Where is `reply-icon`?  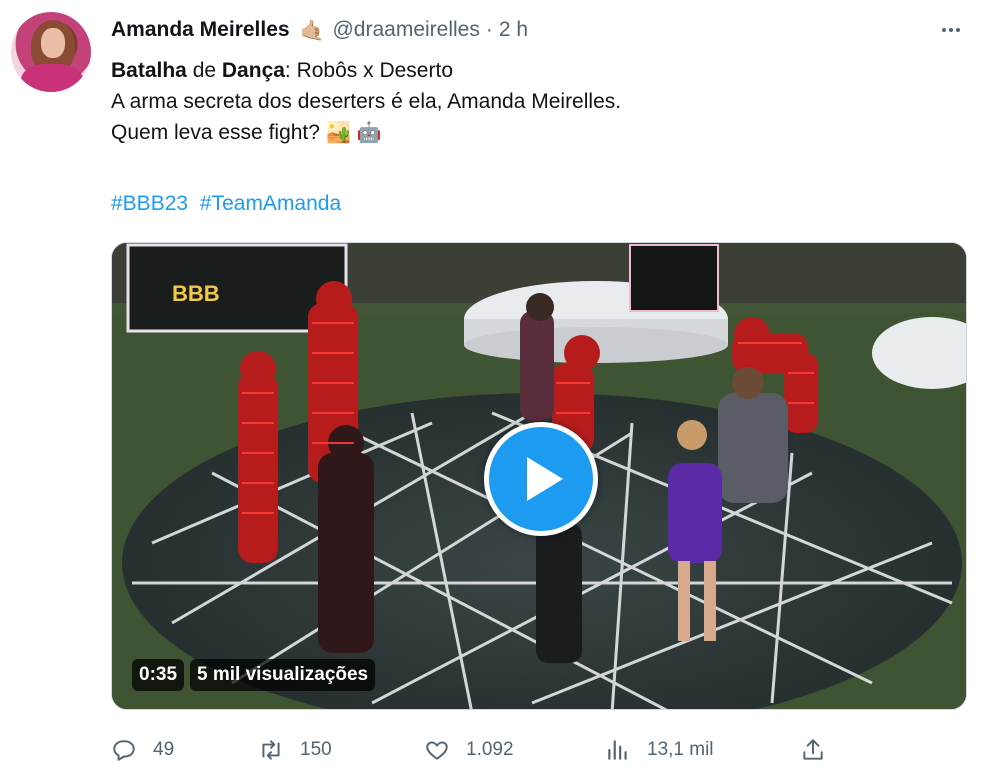 reply-icon is located at coordinates (124, 750).